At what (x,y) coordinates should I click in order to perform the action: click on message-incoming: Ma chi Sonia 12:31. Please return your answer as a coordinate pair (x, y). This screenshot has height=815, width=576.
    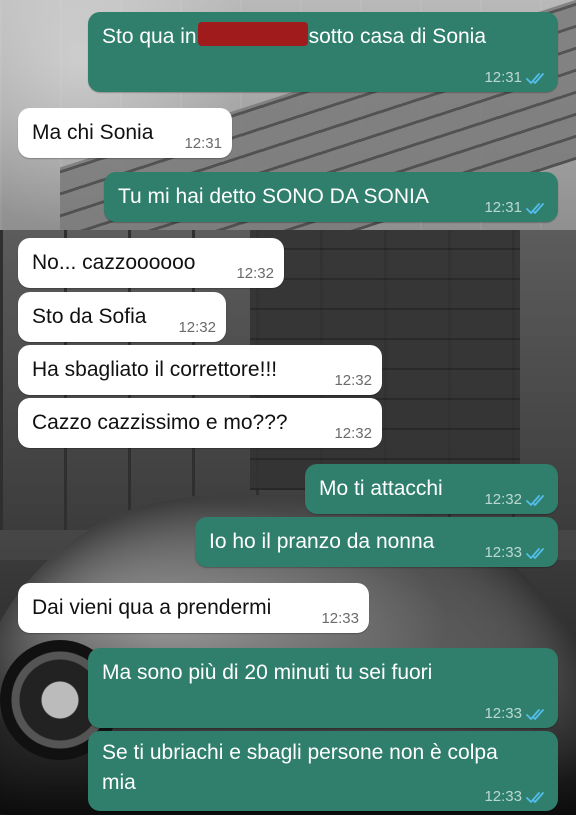
    Looking at the image, I should click on (125, 133).